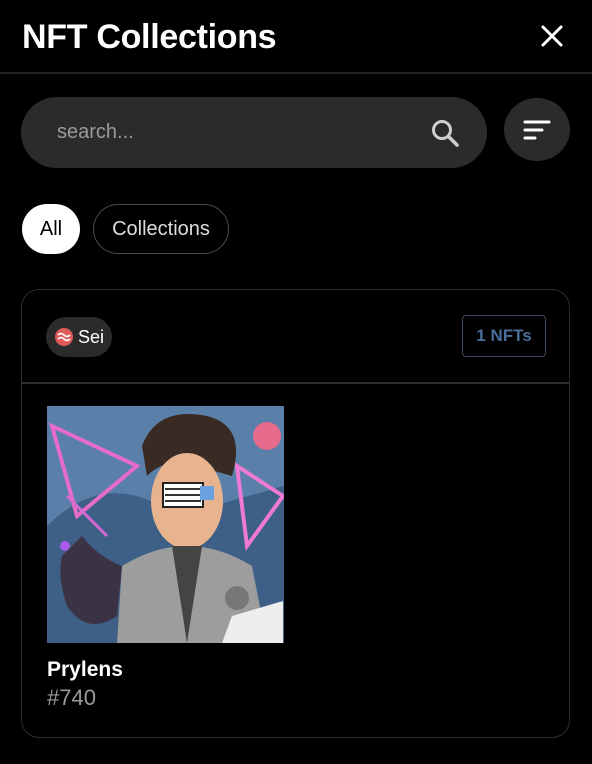 The image size is (592, 764). I want to click on sort-icon, so click(537, 129).